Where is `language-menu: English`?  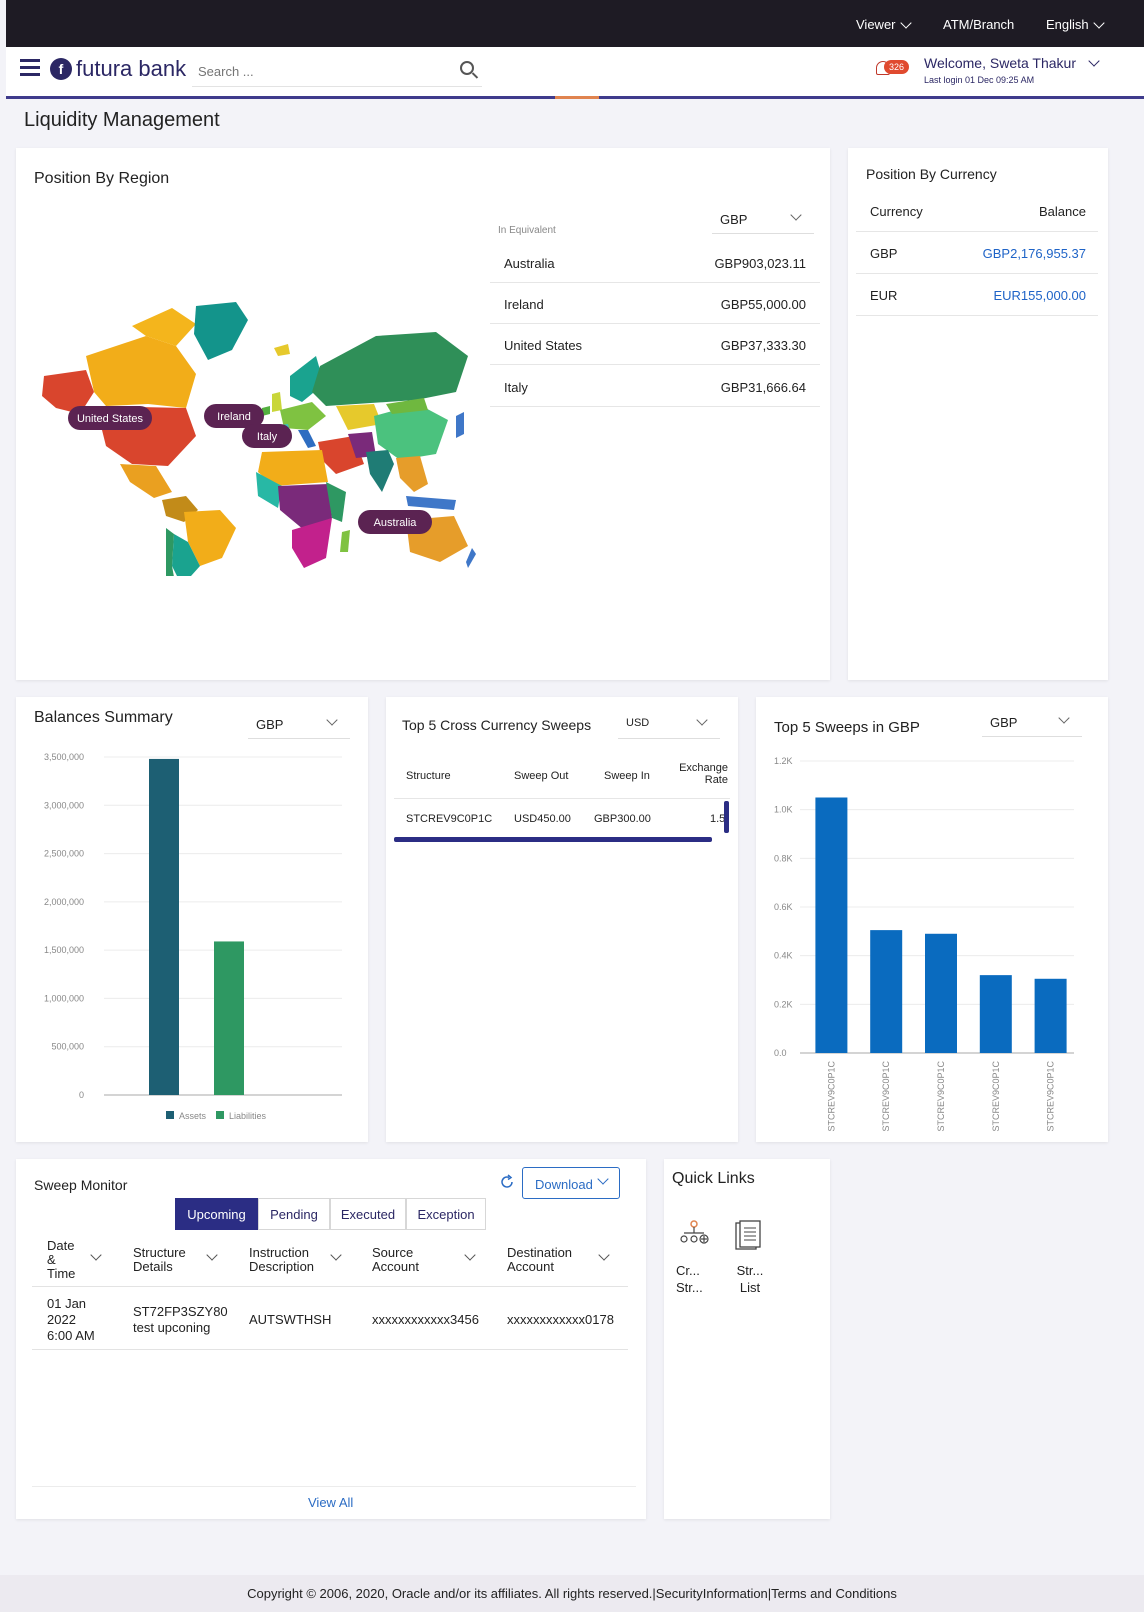
language-menu: English is located at coordinates (1075, 24).